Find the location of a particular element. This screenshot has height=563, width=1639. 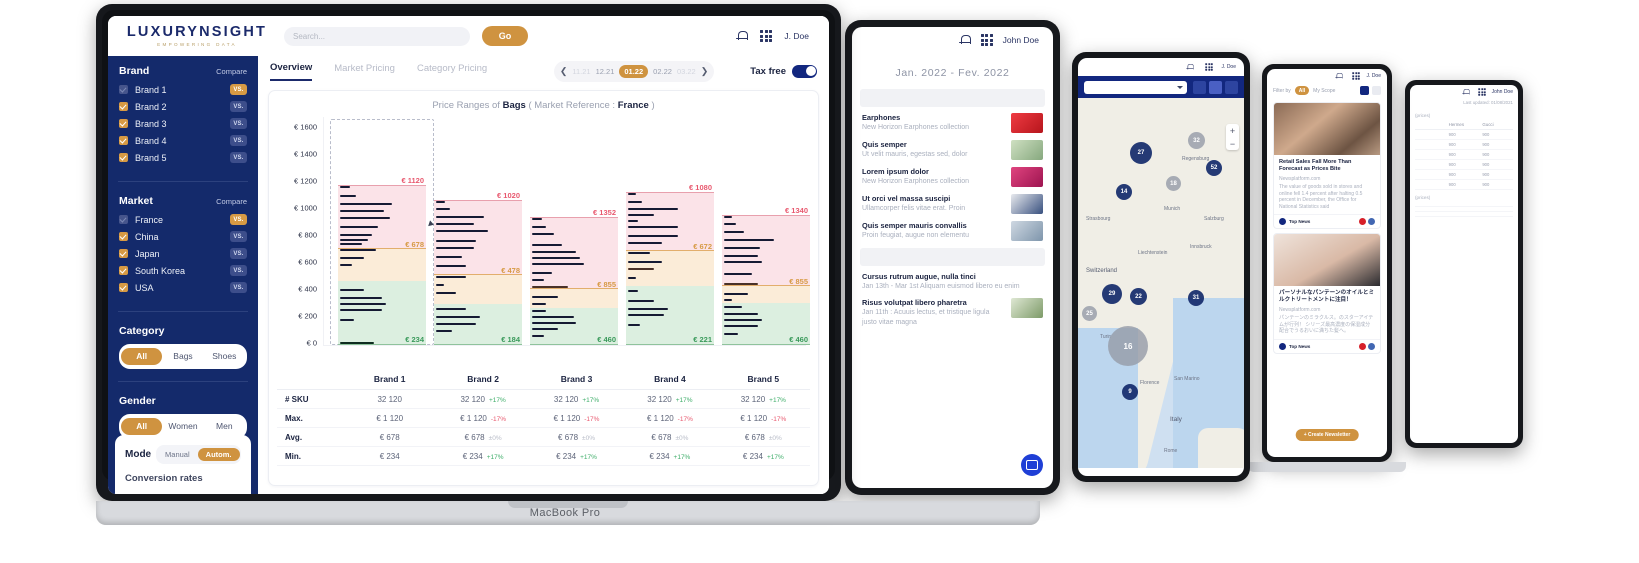

map-cluster: 14 is located at coordinates (1124, 192).